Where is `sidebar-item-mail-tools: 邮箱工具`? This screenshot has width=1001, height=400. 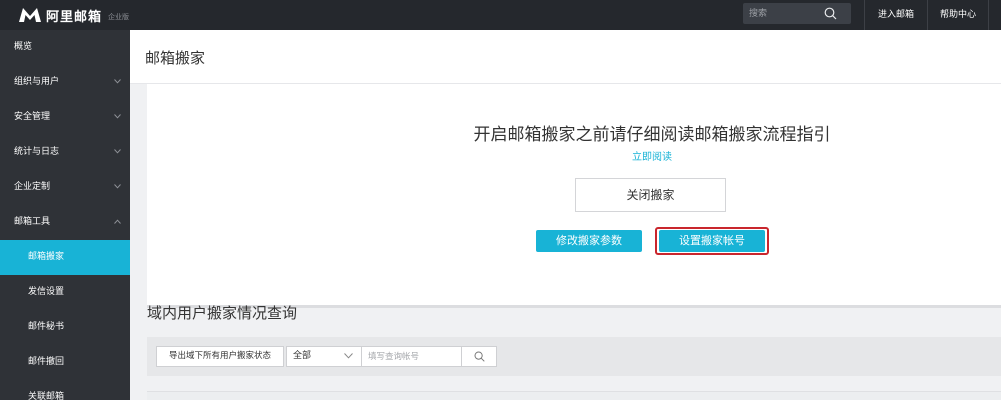
sidebar-item-mail-tools: 邮箱工具 is located at coordinates (65, 222).